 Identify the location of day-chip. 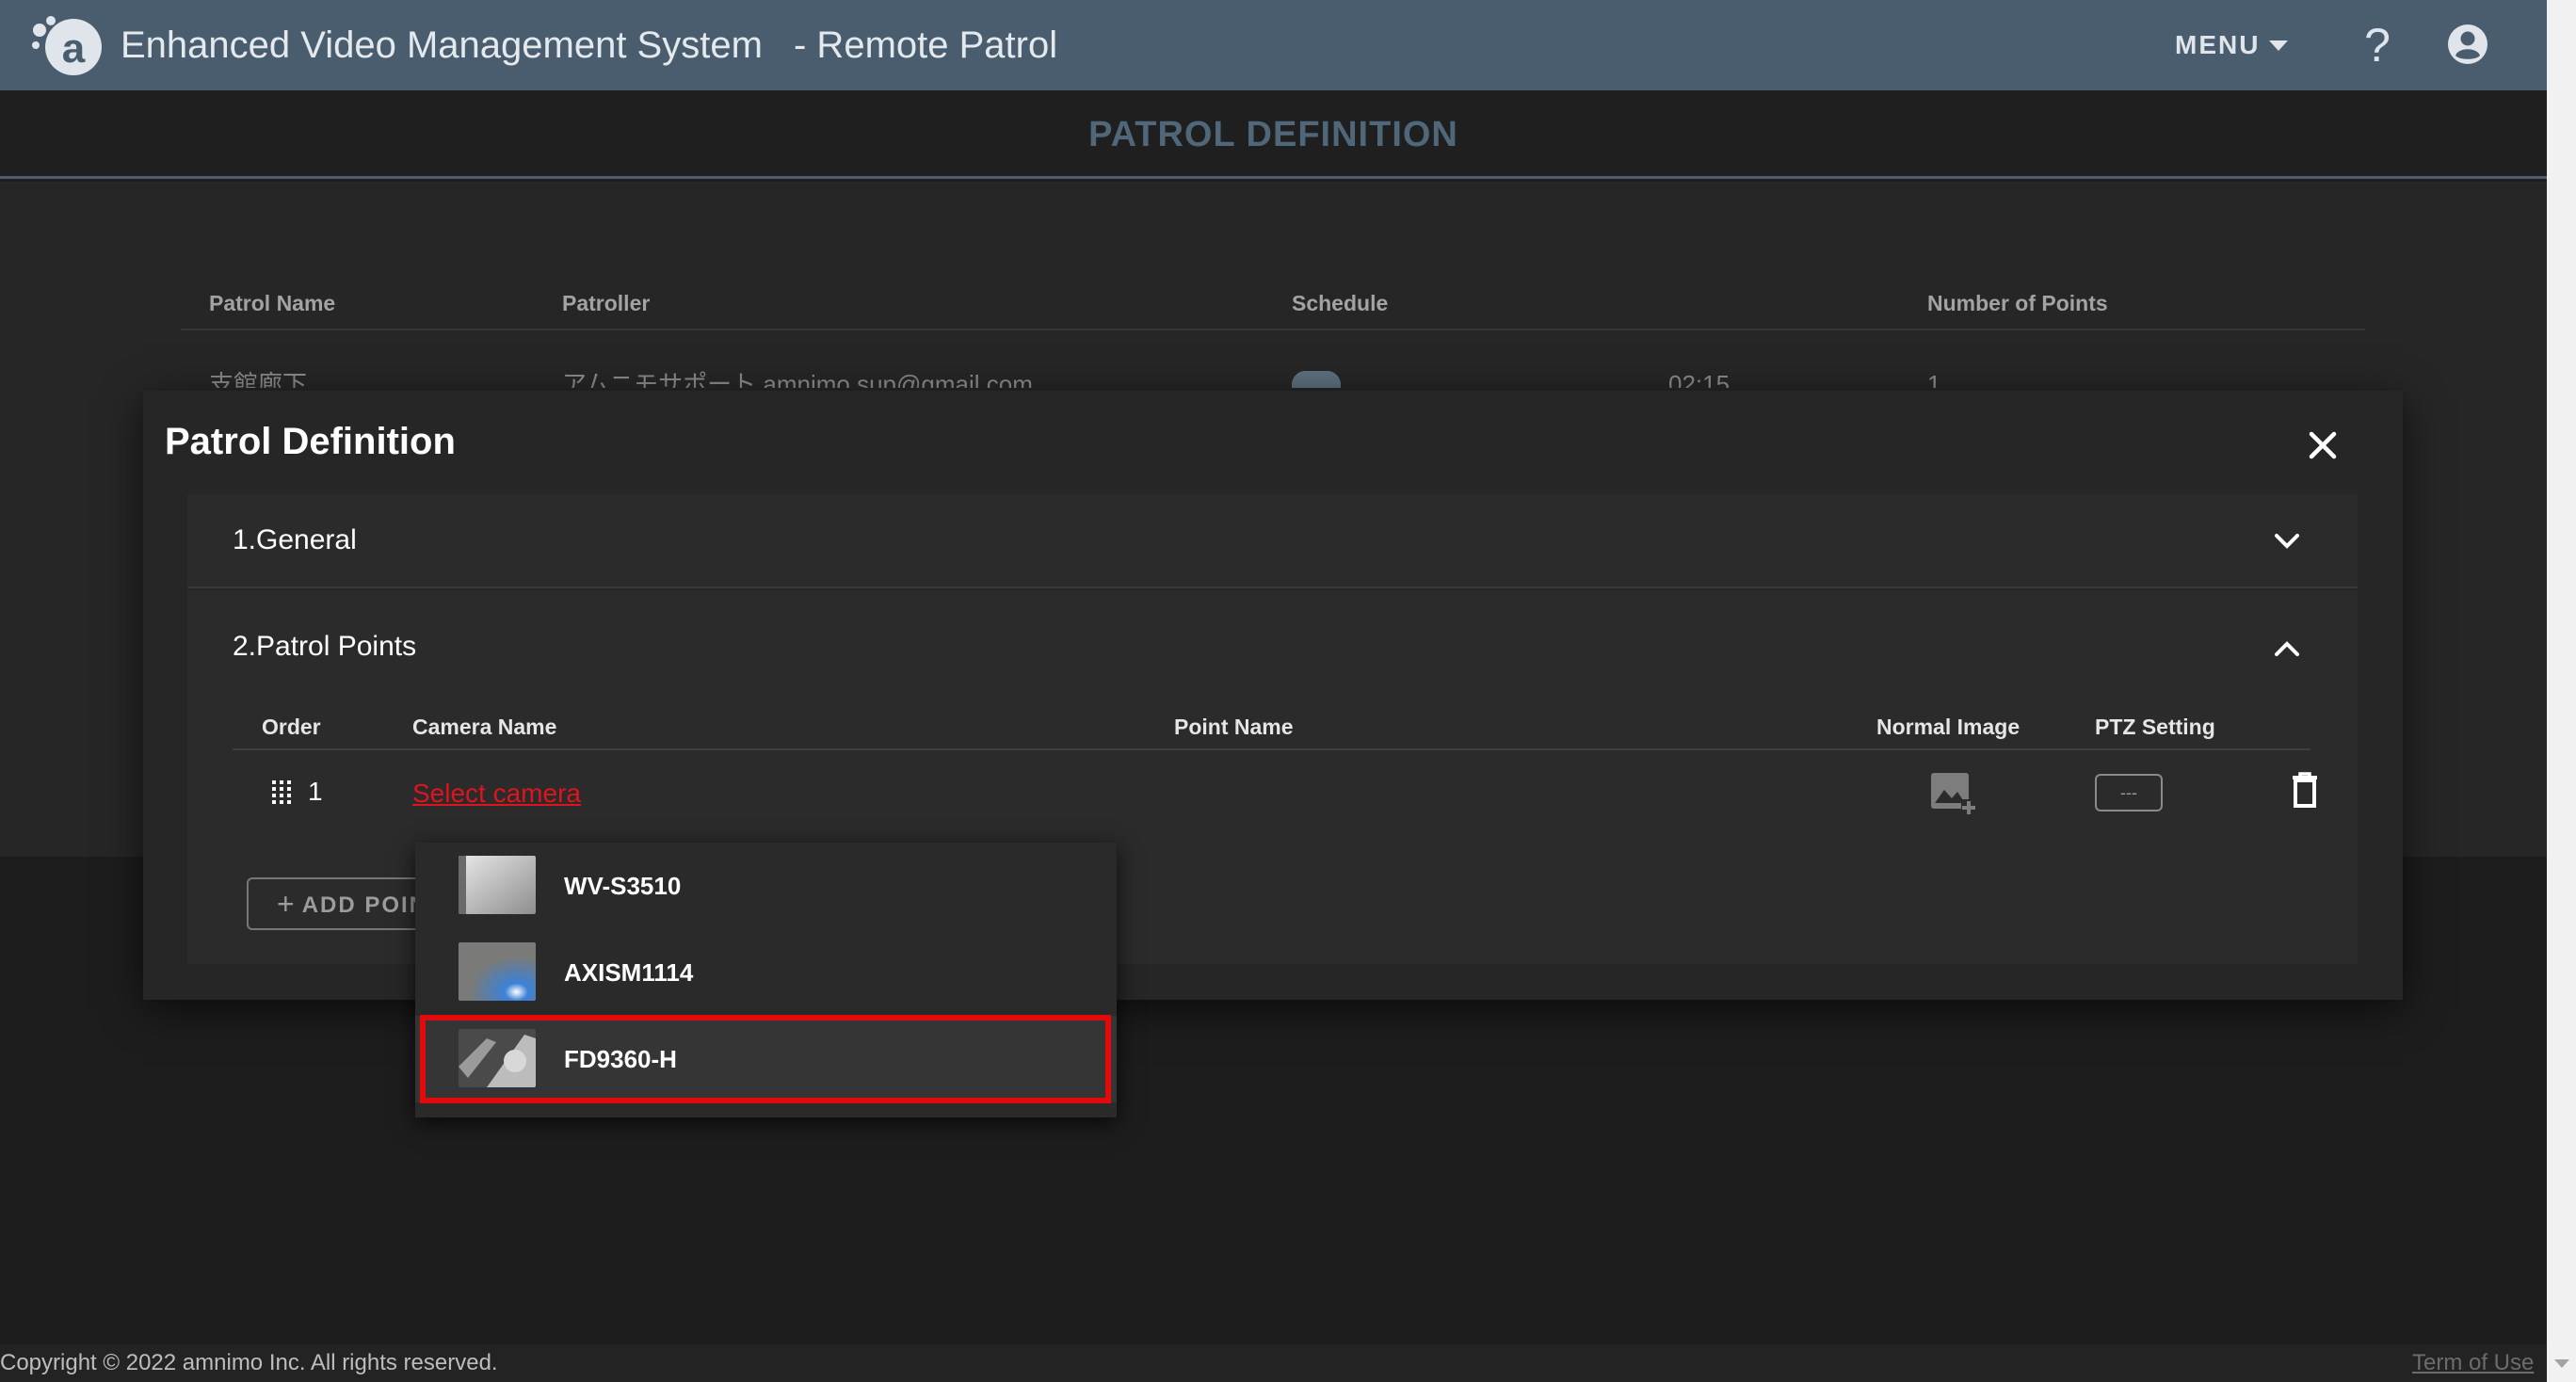
(1316, 379).